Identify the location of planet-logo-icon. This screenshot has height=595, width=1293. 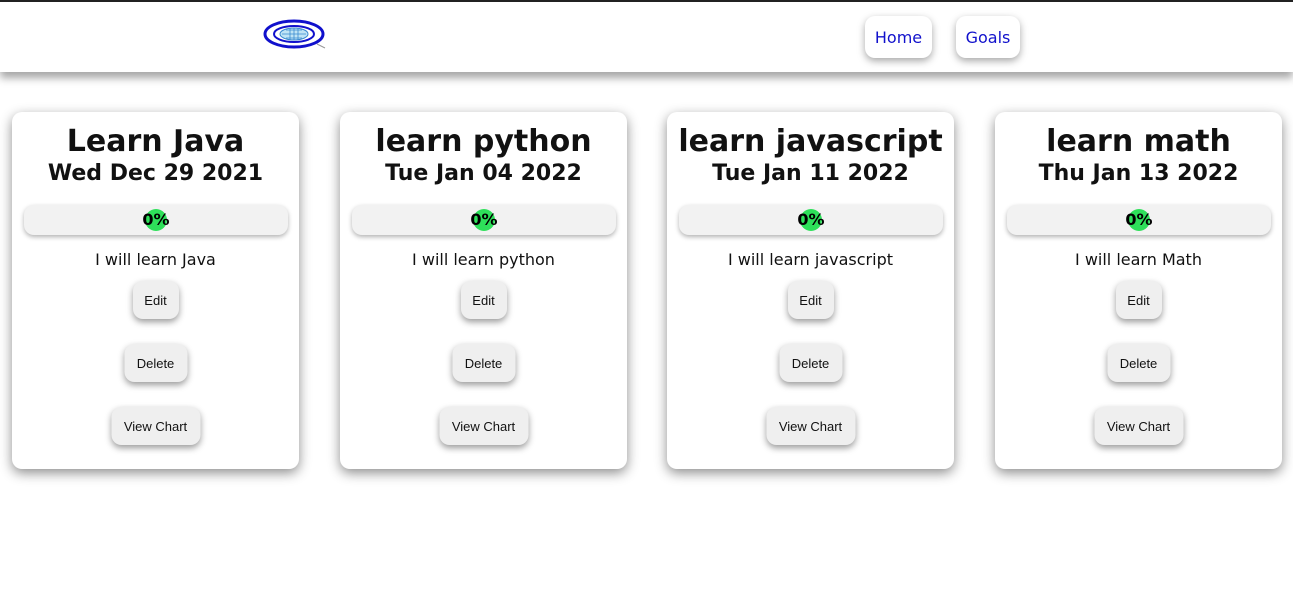
(295, 34).